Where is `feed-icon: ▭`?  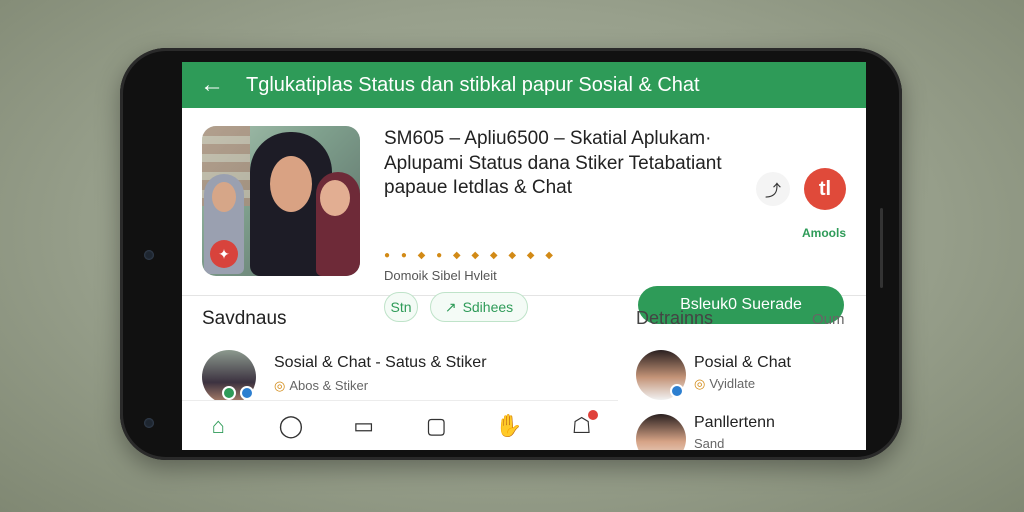
feed-icon: ▭ is located at coordinates (364, 426).